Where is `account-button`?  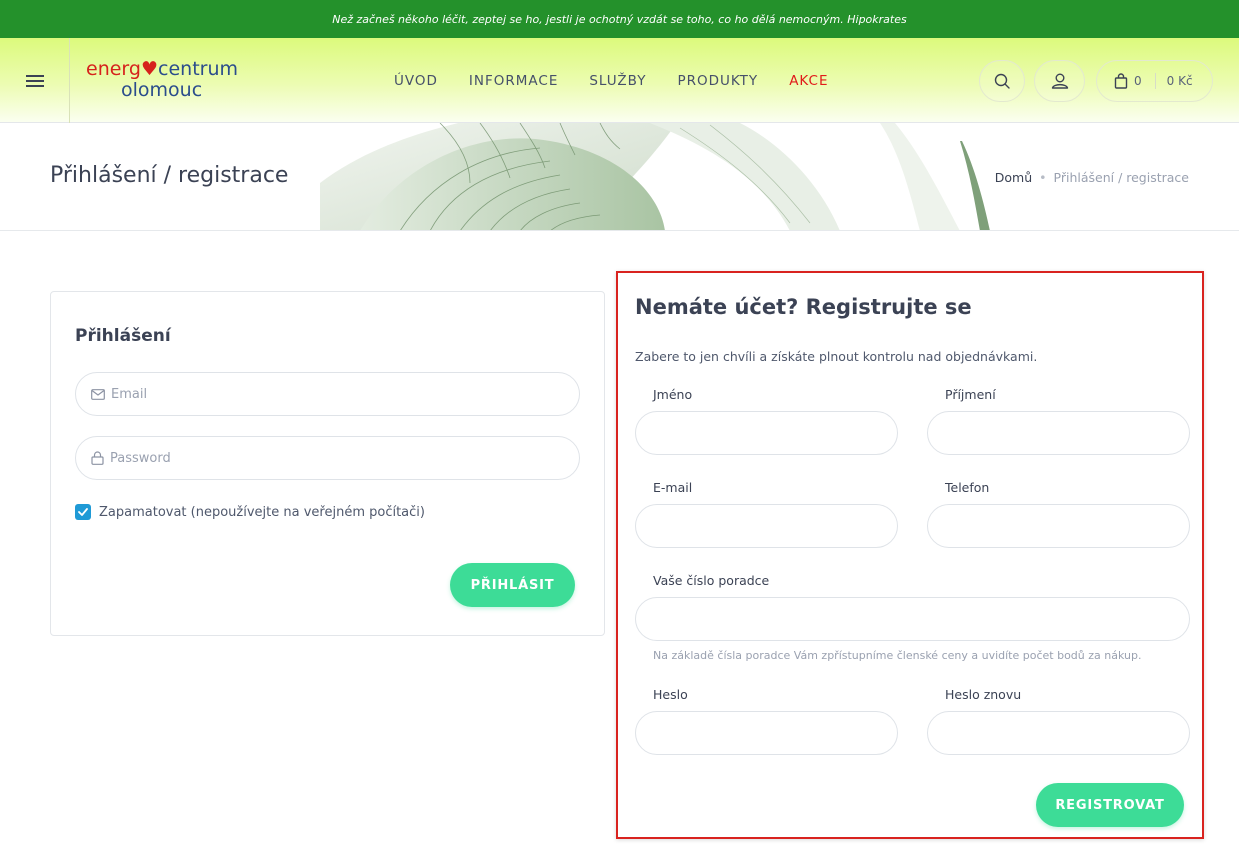 account-button is located at coordinates (1059, 81).